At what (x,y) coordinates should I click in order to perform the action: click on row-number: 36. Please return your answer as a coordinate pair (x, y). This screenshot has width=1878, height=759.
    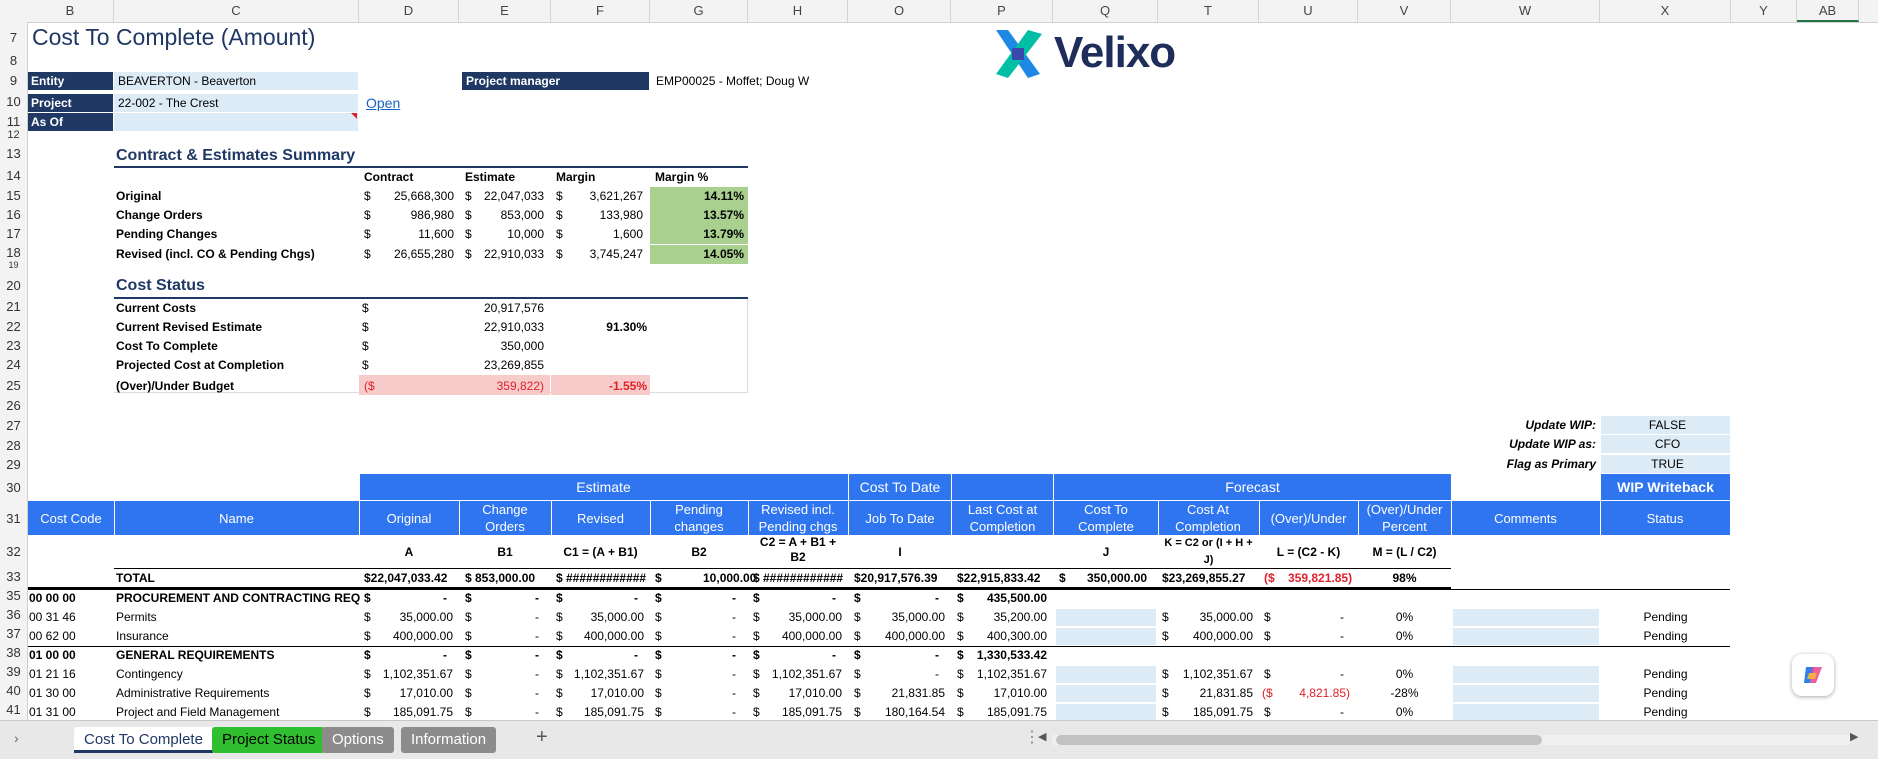
    Looking at the image, I should click on (13, 614).